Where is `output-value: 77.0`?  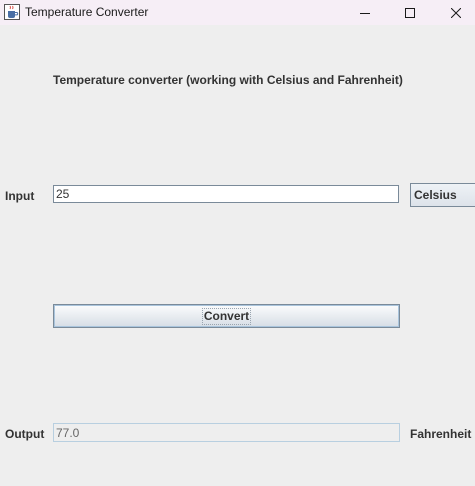 output-value: 77.0 is located at coordinates (68, 433).